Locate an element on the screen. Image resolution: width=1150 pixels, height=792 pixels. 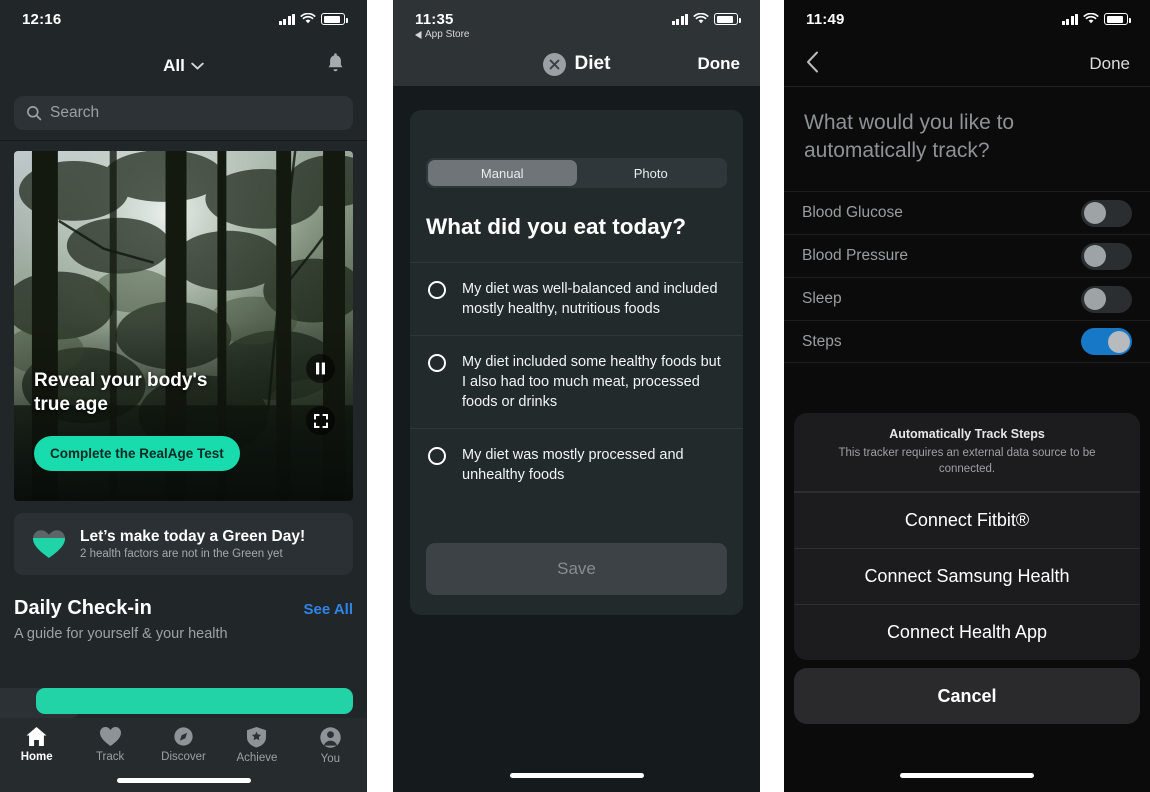
fullscreen-icon is located at coordinates (320, 420).